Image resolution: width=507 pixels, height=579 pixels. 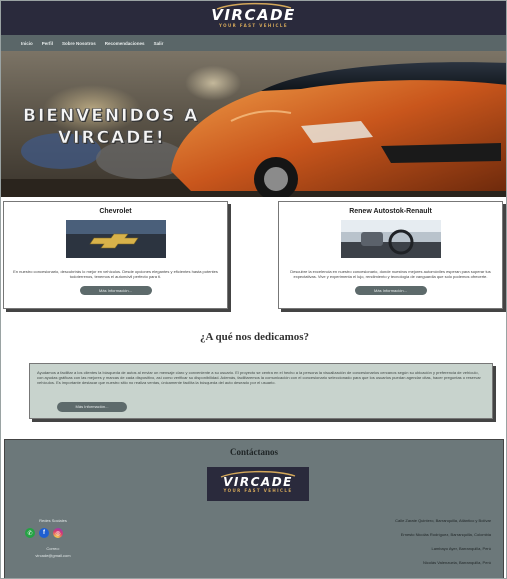 What do you see at coordinates (58, 533) in the screenshot?
I see `instagram-icon: ◎` at bounding box center [58, 533].